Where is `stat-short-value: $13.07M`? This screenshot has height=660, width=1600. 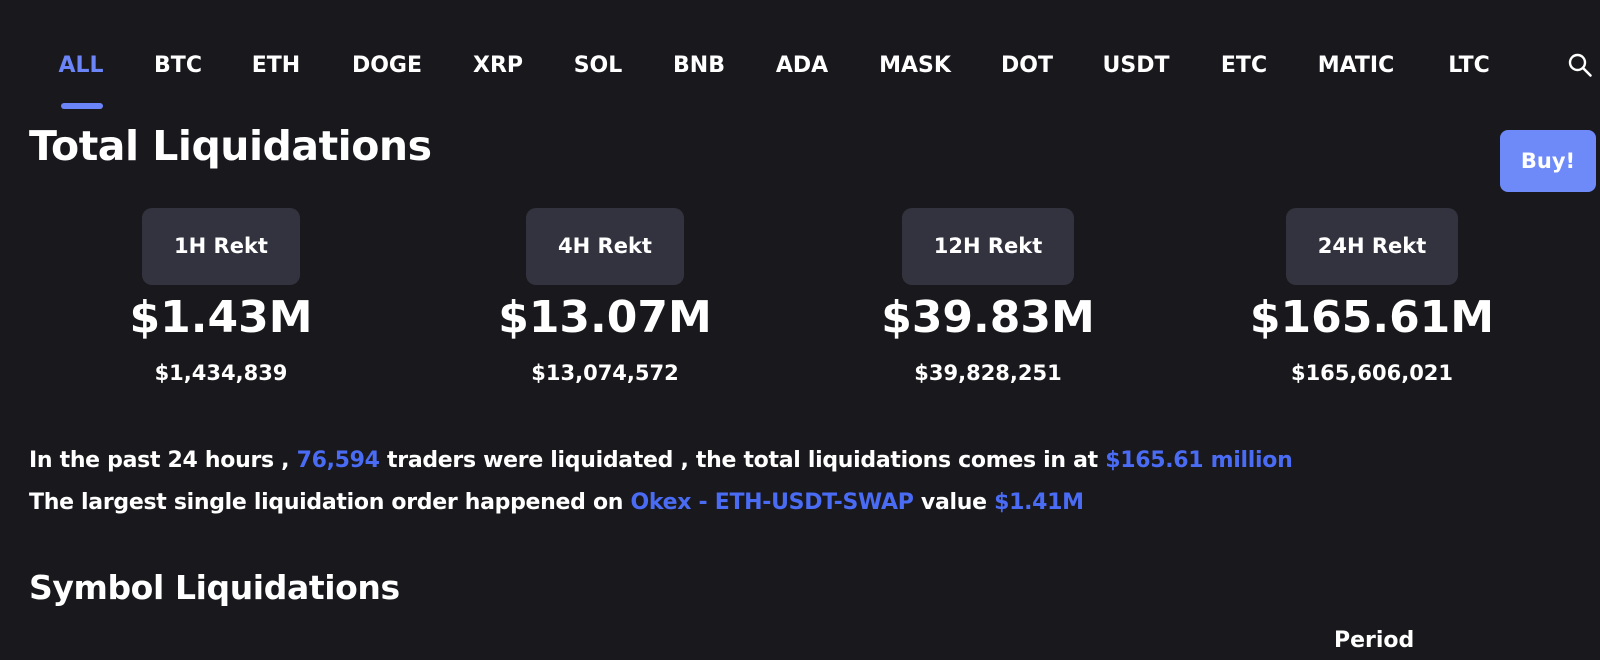 stat-short-value: $13.07M is located at coordinates (605, 317).